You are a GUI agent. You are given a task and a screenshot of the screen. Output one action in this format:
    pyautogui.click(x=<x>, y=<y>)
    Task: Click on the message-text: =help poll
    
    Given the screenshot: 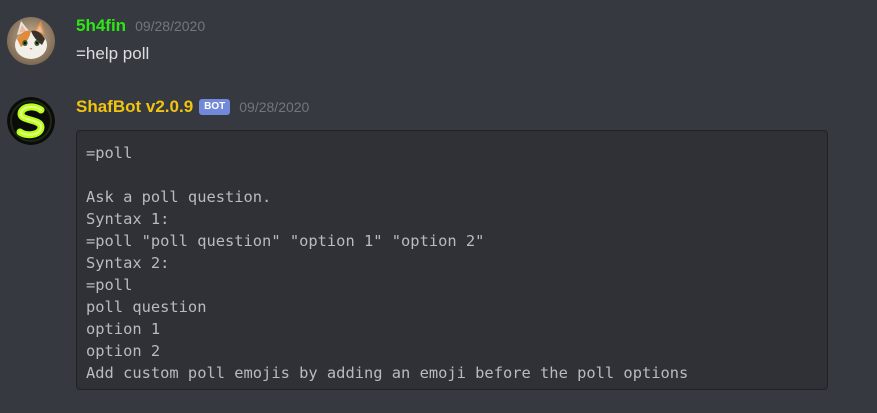 What is the action you would take?
    pyautogui.click(x=113, y=53)
    